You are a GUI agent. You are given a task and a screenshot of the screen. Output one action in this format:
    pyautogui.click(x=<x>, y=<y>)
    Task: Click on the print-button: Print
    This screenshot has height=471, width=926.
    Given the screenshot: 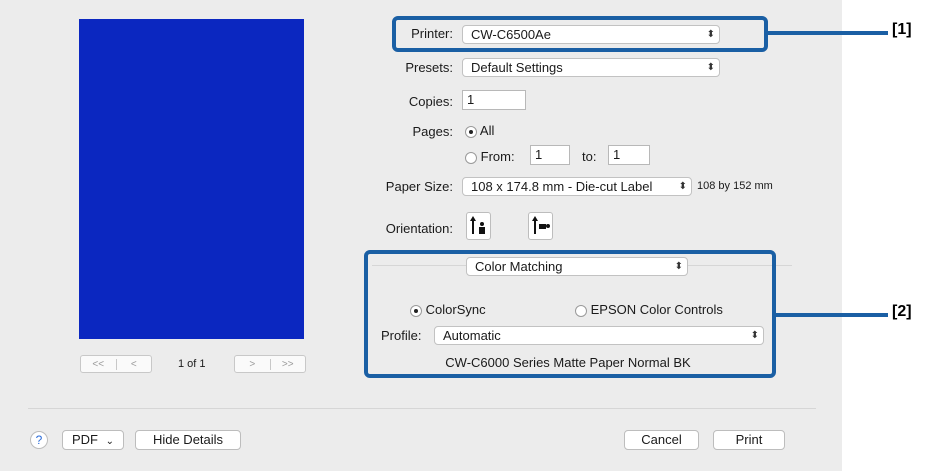 What is the action you would take?
    pyautogui.click(x=749, y=440)
    